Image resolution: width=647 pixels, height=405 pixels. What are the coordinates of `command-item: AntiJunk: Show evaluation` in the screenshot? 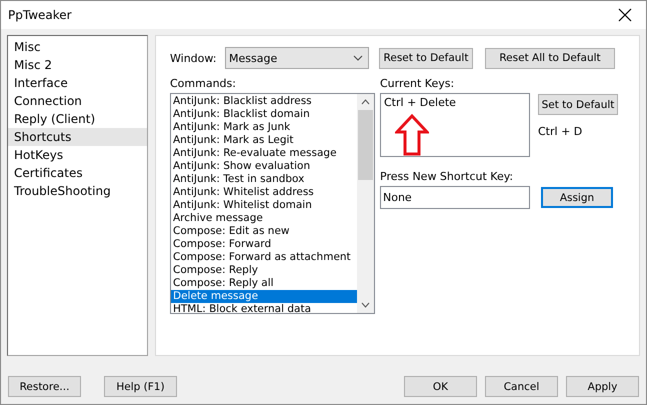 It's located at (264, 166).